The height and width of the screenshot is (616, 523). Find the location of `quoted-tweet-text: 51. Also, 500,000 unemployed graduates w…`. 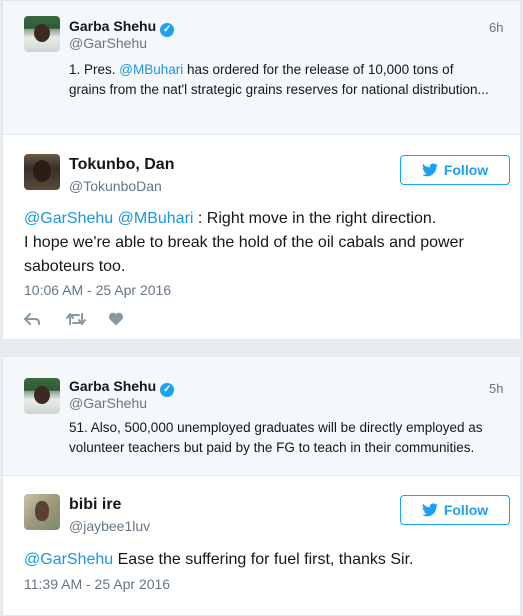

quoted-tweet-text: 51. Also, 500,000 unemployed graduates w… is located at coordinates (276, 437).